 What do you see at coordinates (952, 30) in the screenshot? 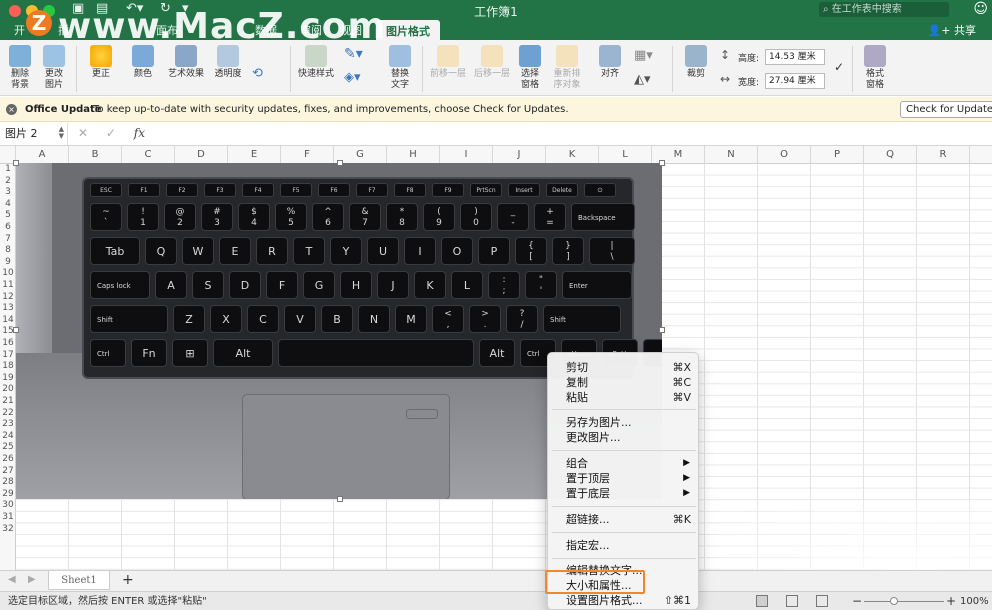
I see `share-button: 👤+ 共享` at bounding box center [952, 30].